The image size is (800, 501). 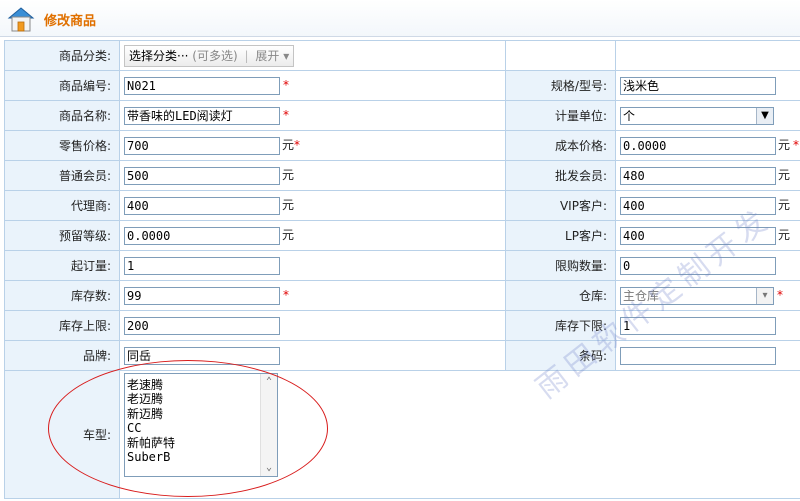 I want to click on form-row: 商品分类: 选择分类··· (可多选) | 展开 ▾, so click(x=402, y=55).